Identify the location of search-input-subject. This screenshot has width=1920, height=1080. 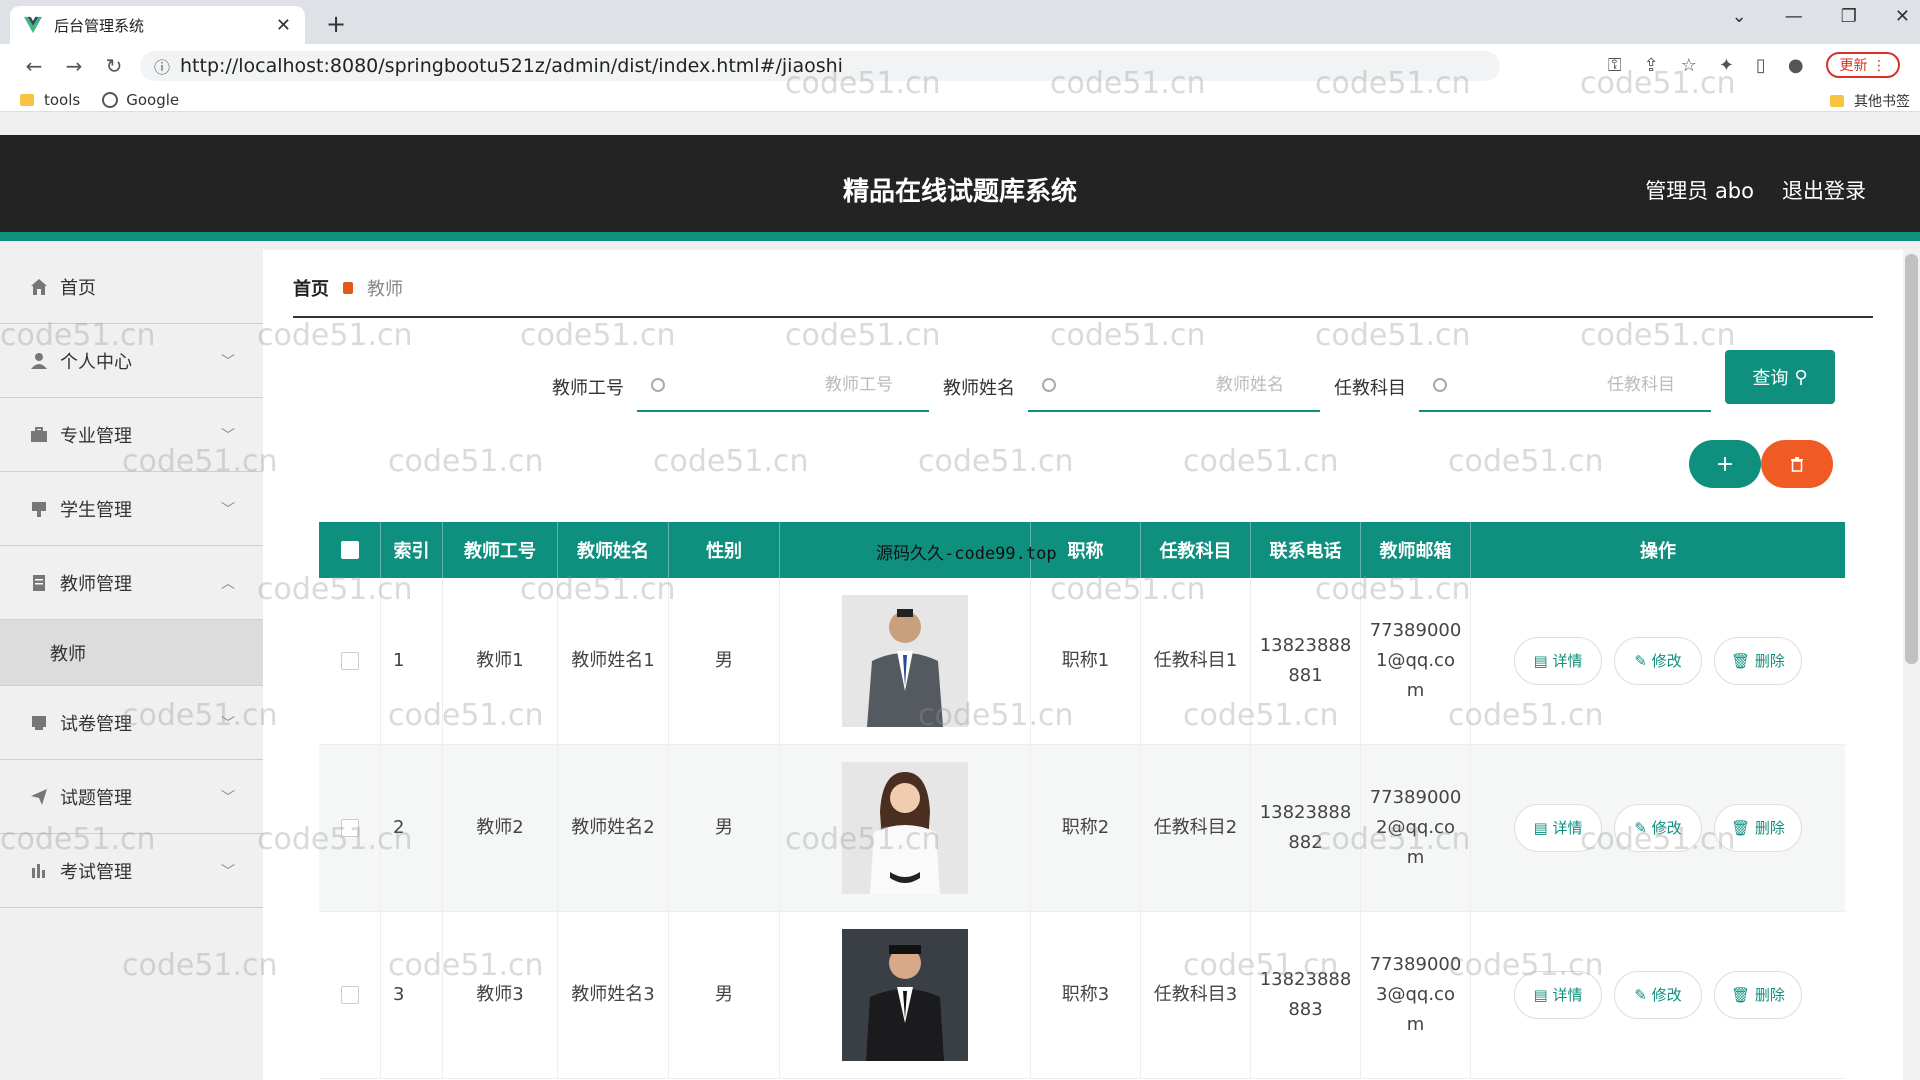
(1579, 385).